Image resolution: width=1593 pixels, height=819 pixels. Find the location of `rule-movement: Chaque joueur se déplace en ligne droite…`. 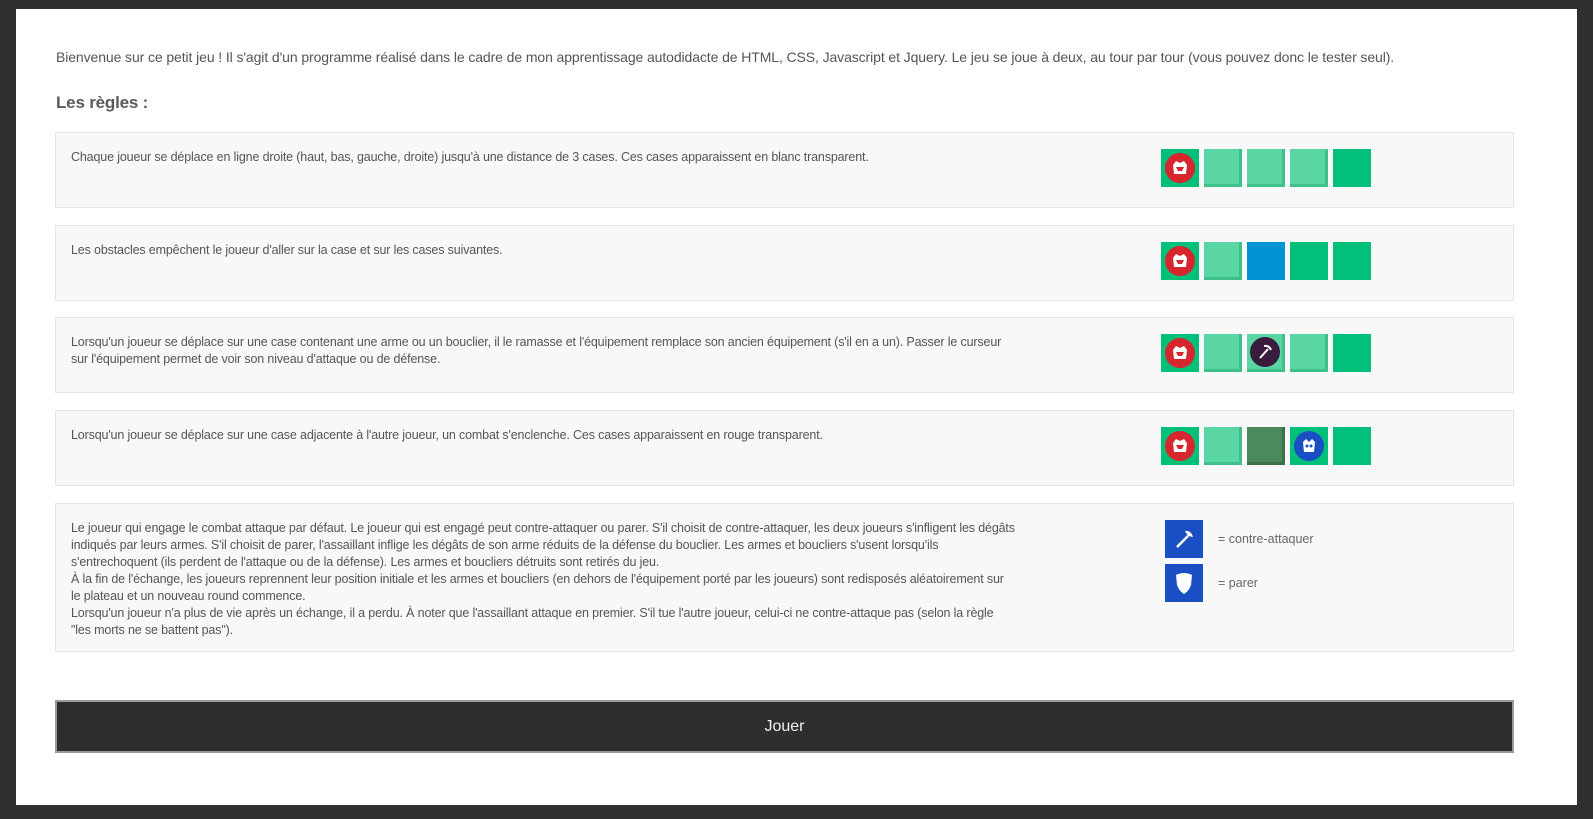

rule-movement: Chaque joueur se déplace en ligne droite… is located at coordinates (784, 170).